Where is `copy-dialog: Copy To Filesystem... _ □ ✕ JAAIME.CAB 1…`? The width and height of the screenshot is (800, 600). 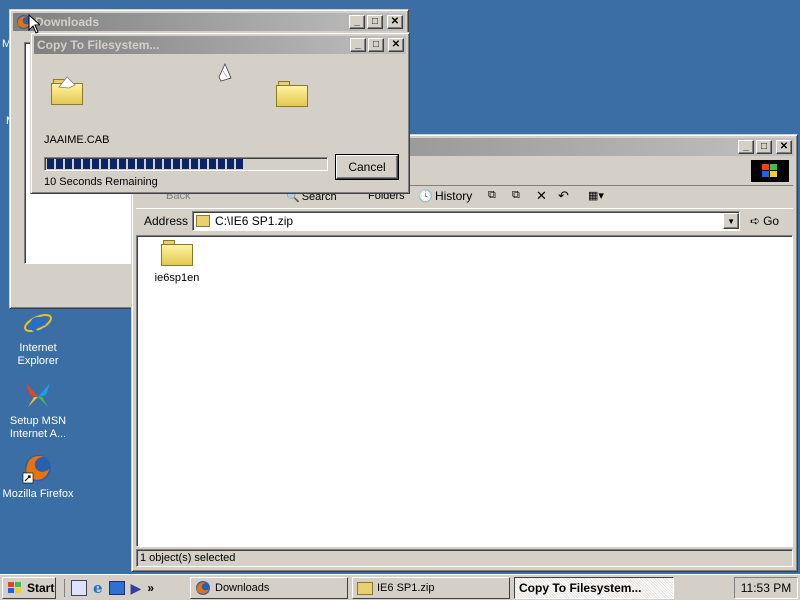
copy-dialog: Copy To Filesystem... _ □ ✕ JAAIME.CAB 1… is located at coordinates (220, 113).